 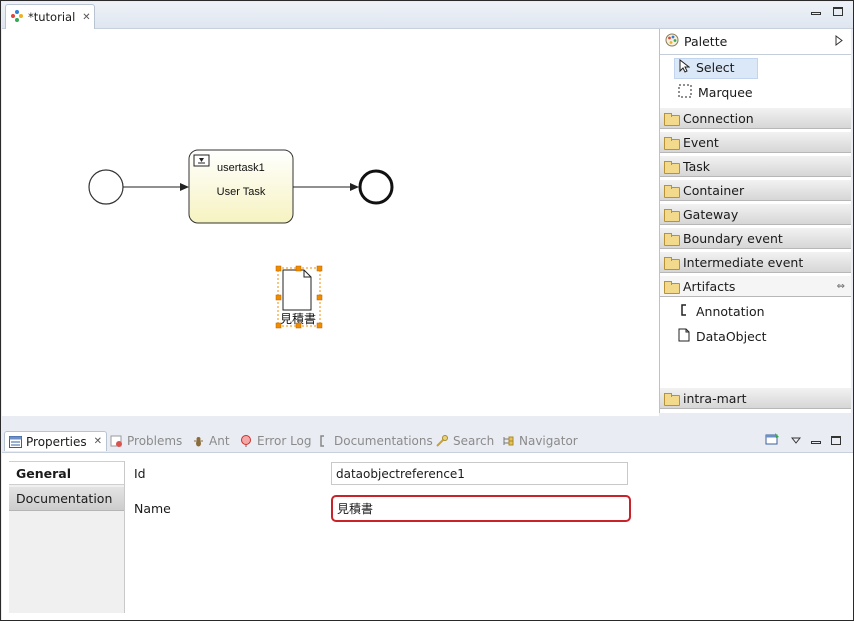 I want to click on open-folder-icon, so click(x=672, y=287).